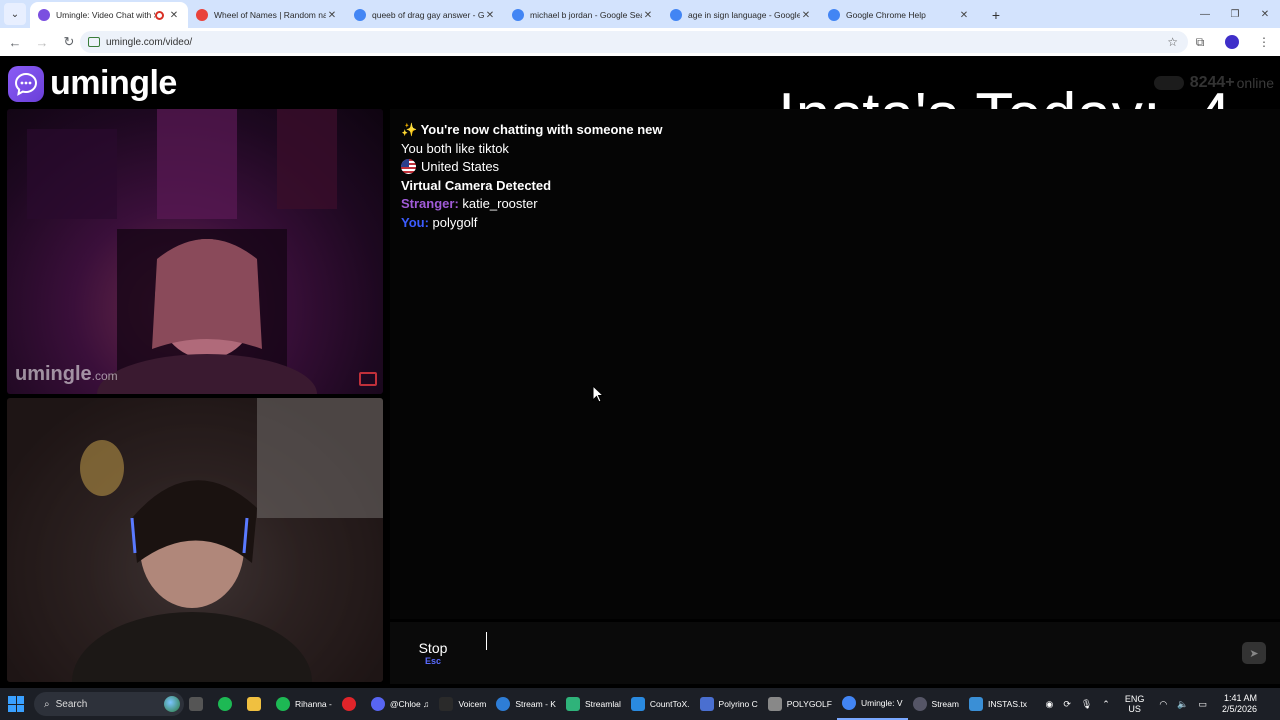 The height and width of the screenshot is (720, 1280). What do you see at coordinates (1135, 704) in the screenshot?
I see `language-indicator: ENG US` at bounding box center [1135, 704].